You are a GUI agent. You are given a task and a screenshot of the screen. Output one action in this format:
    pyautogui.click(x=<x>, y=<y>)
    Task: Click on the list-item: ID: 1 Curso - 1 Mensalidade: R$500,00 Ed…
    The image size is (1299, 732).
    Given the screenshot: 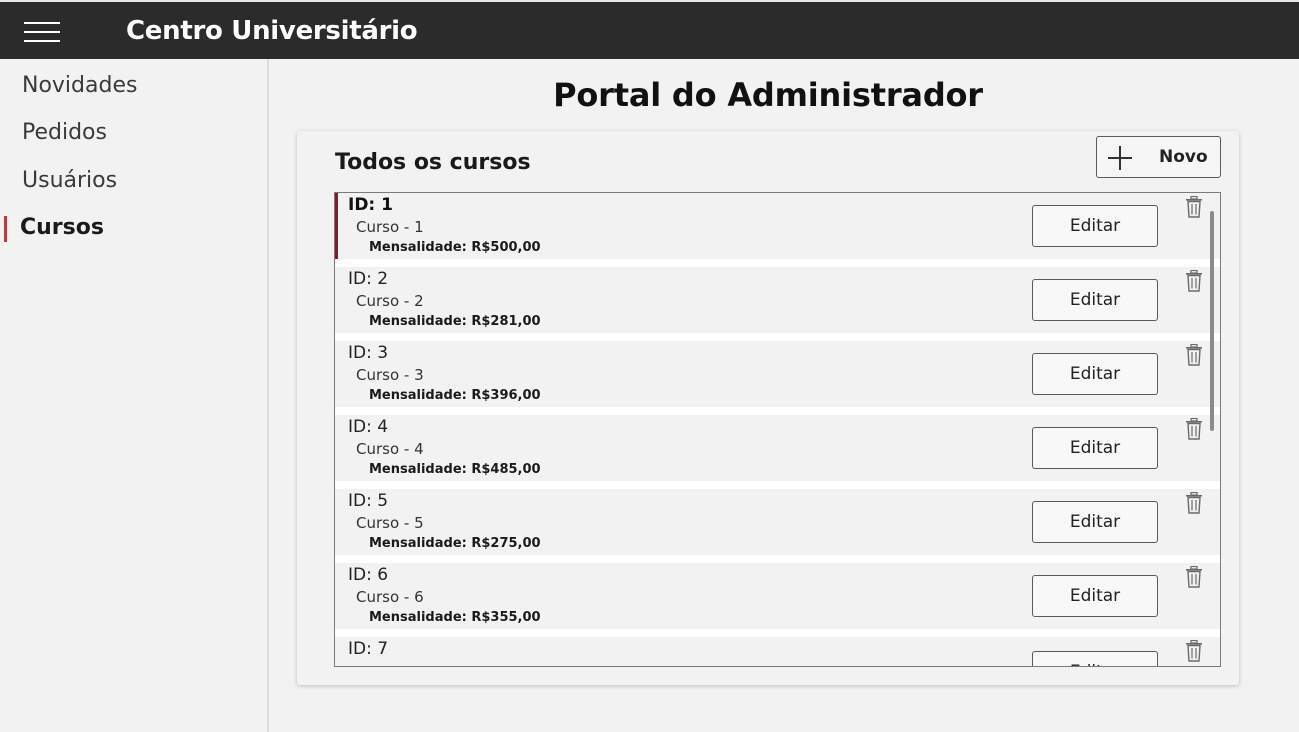 What is the action you would take?
    pyautogui.click(x=777, y=226)
    